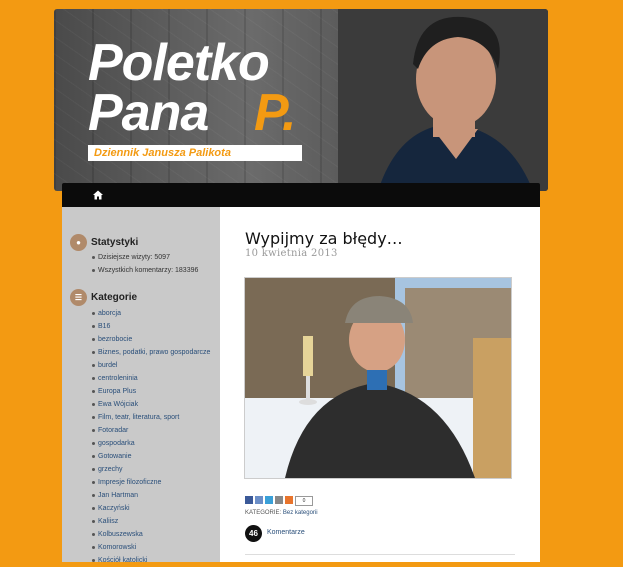 This screenshot has width=623, height=567. What do you see at coordinates (269, 500) in the screenshot?
I see `twitter-icon` at bounding box center [269, 500].